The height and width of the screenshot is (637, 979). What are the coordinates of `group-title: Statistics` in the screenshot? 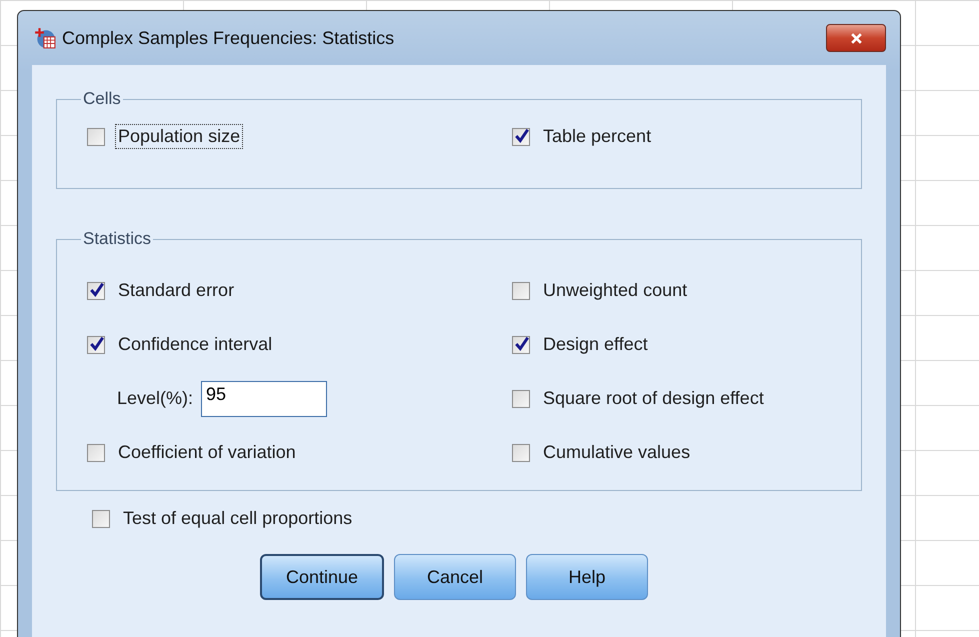 It's located at (117, 239).